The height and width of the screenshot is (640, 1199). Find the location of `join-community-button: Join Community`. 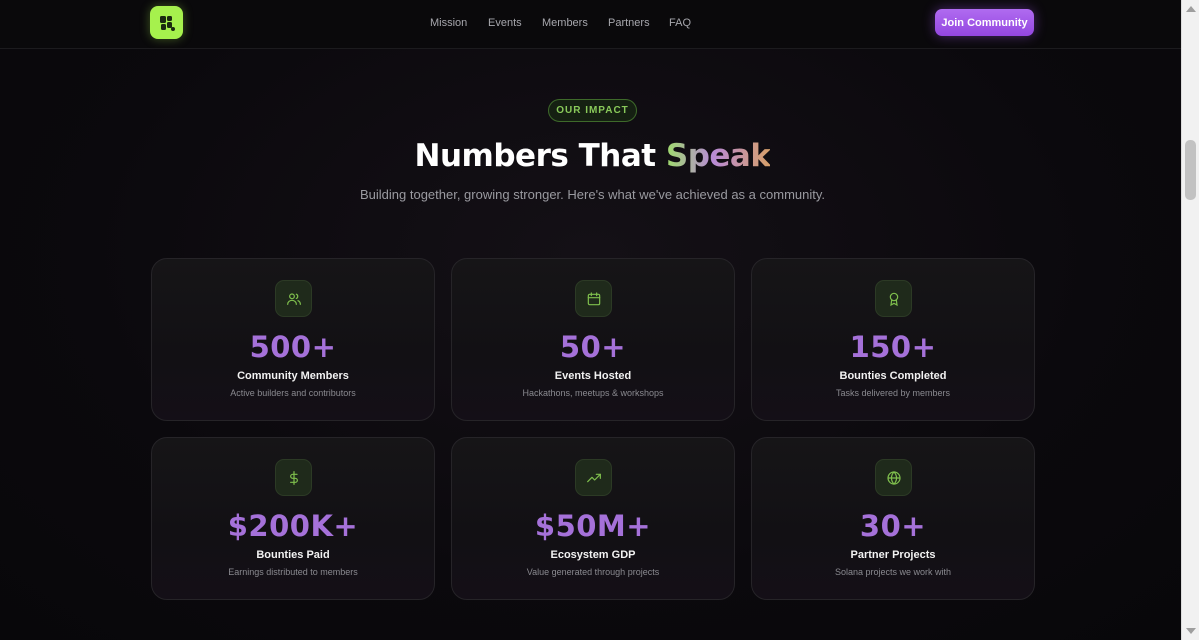

join-community-button: Join Community is located at coordinates (984, 22).